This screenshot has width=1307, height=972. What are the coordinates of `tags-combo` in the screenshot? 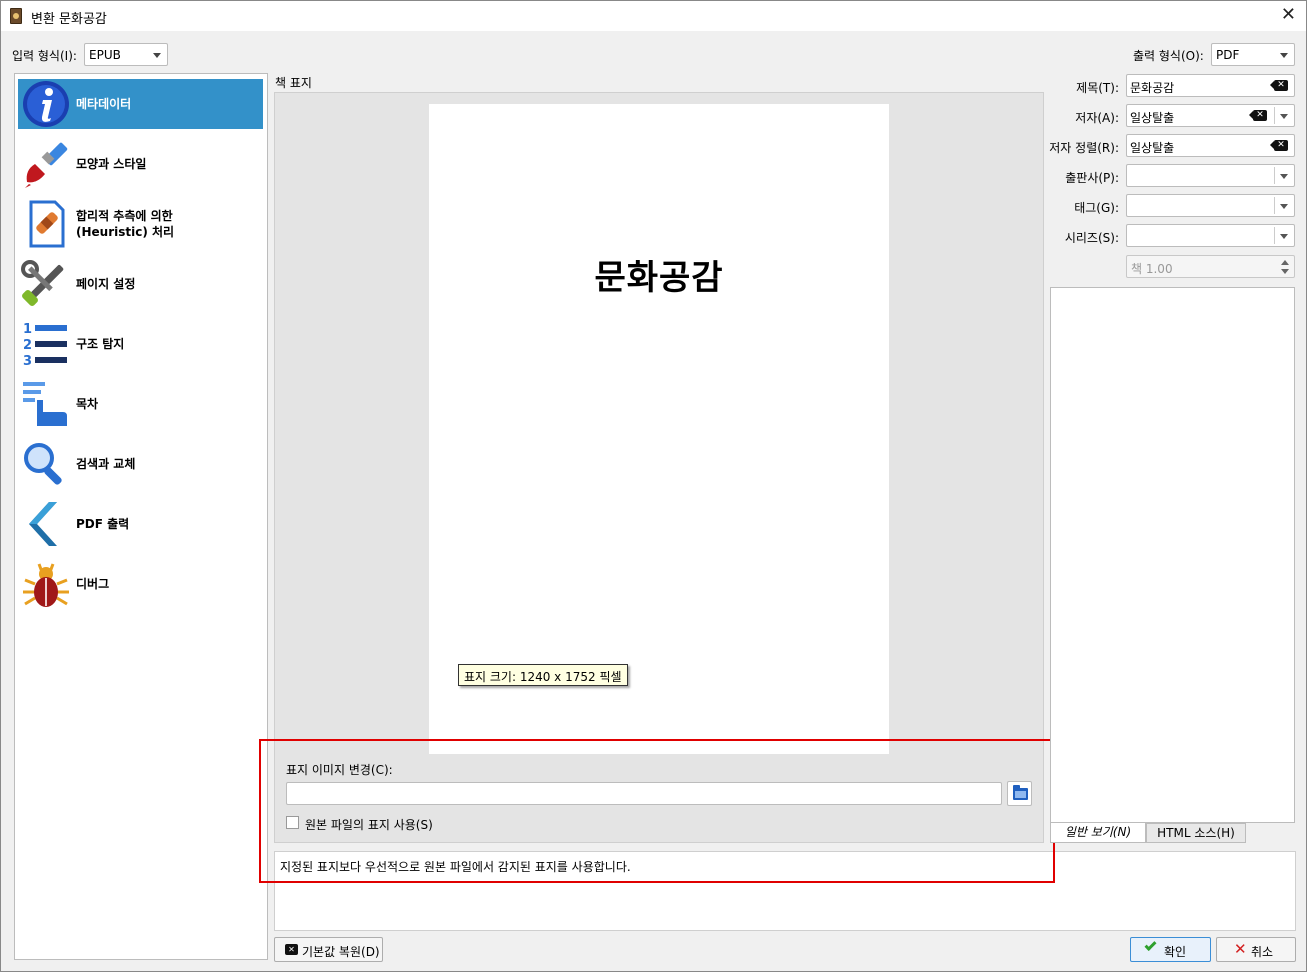 It's located at (1210, 205).